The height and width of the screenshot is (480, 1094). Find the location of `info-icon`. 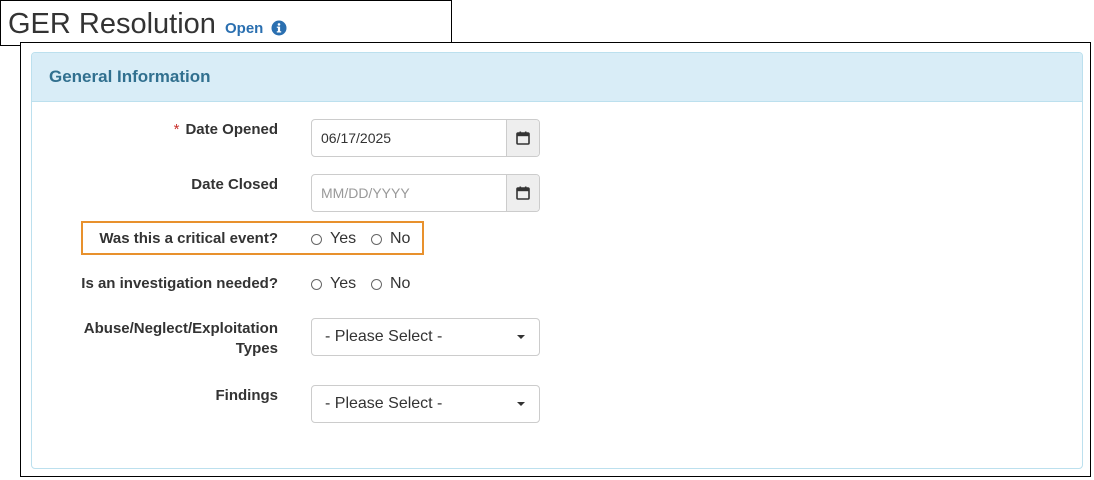

info-icon is located at coordinates (279, 28).